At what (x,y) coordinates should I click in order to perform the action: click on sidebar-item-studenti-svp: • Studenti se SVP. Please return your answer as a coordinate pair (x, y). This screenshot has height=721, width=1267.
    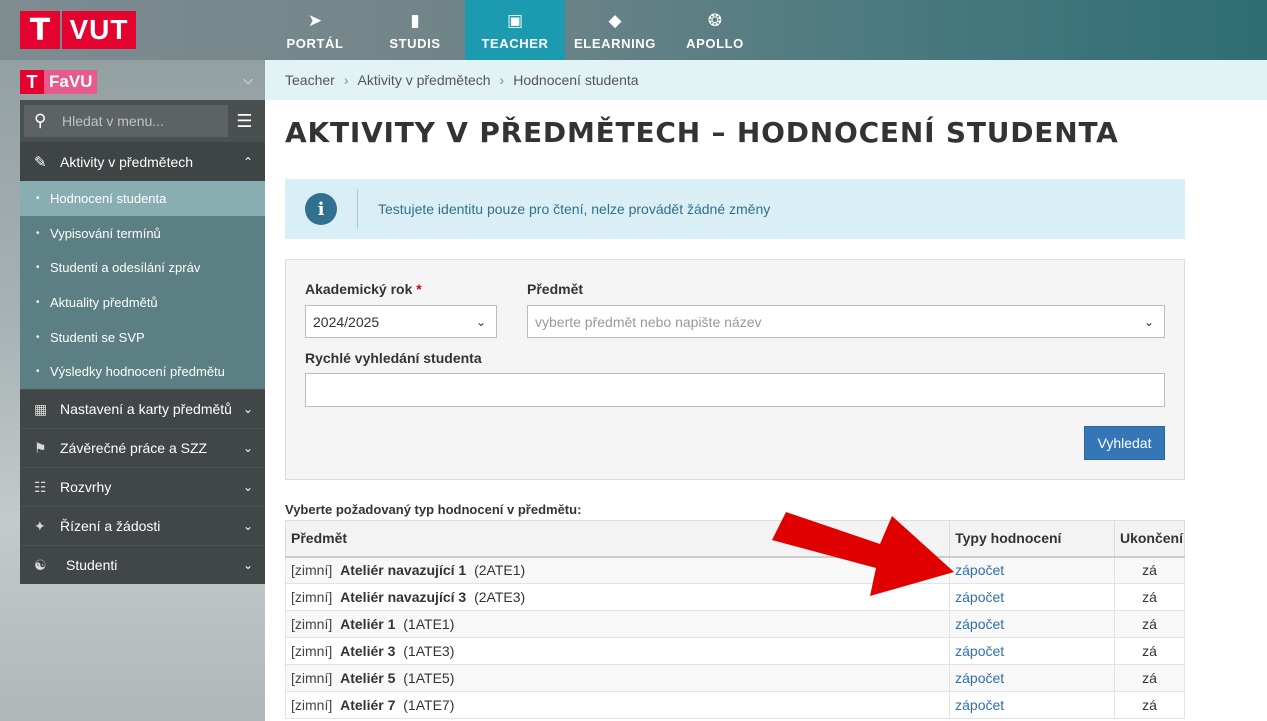
    Looking at the image, I should click on (142, 337).